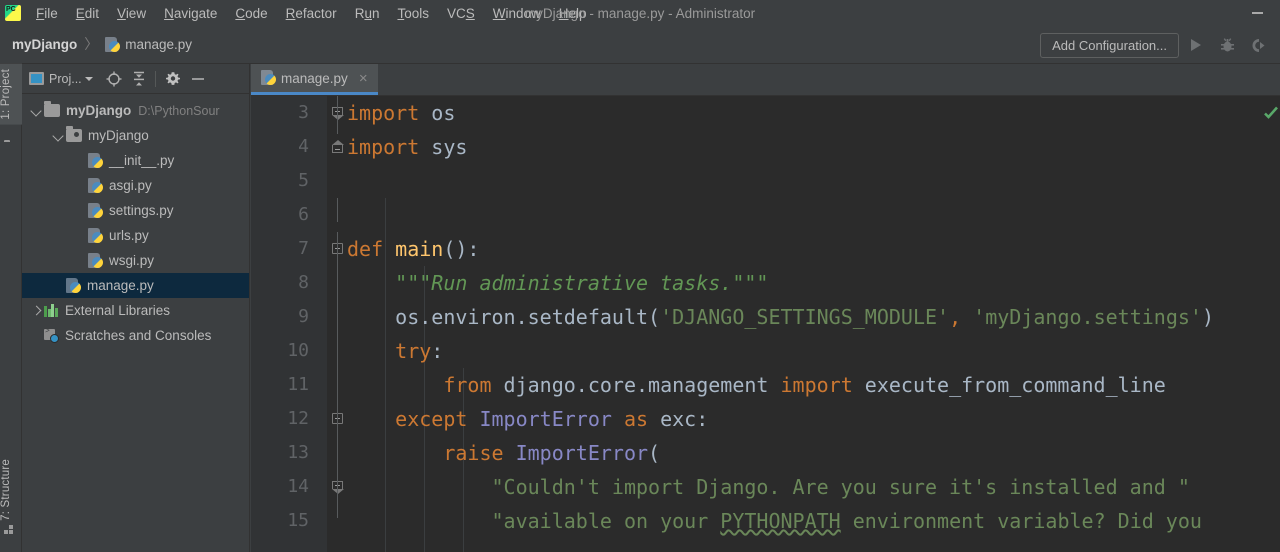 This screenshot has width=1280, height=552. Describe the element at coordinates (517, 13) in the screenshot. I see `menu-item-window: Window` at that location.